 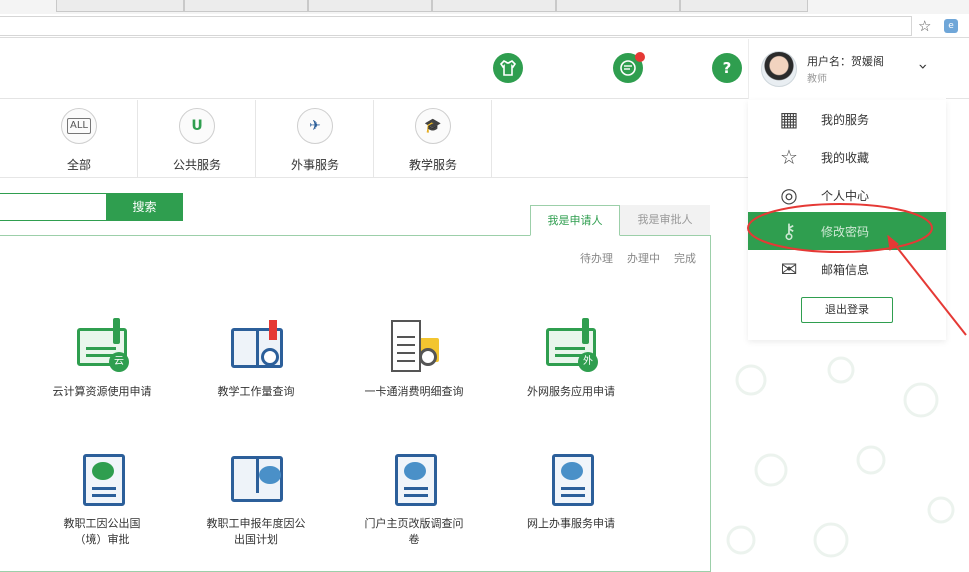 I want to click on filter-completed: 完成, so click(x=685, y=258).